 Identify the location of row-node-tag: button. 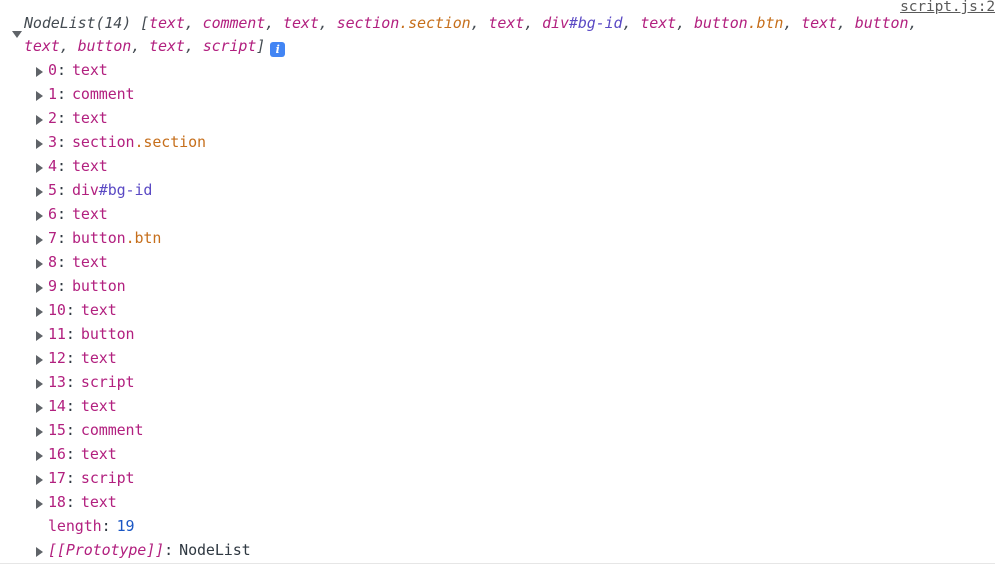
(98, 286).